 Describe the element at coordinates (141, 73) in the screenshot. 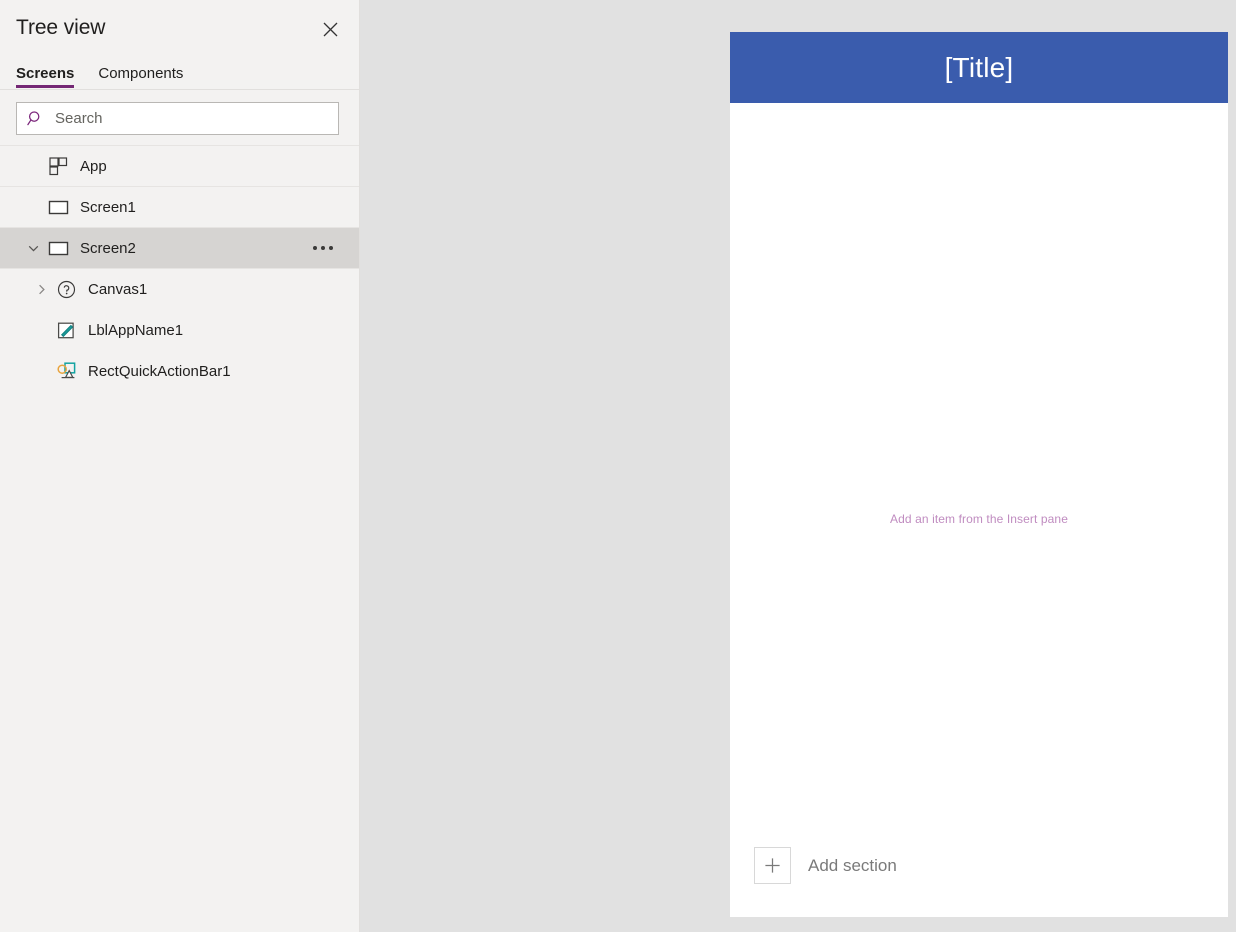

I see `tab-components-label: Components` at that location.